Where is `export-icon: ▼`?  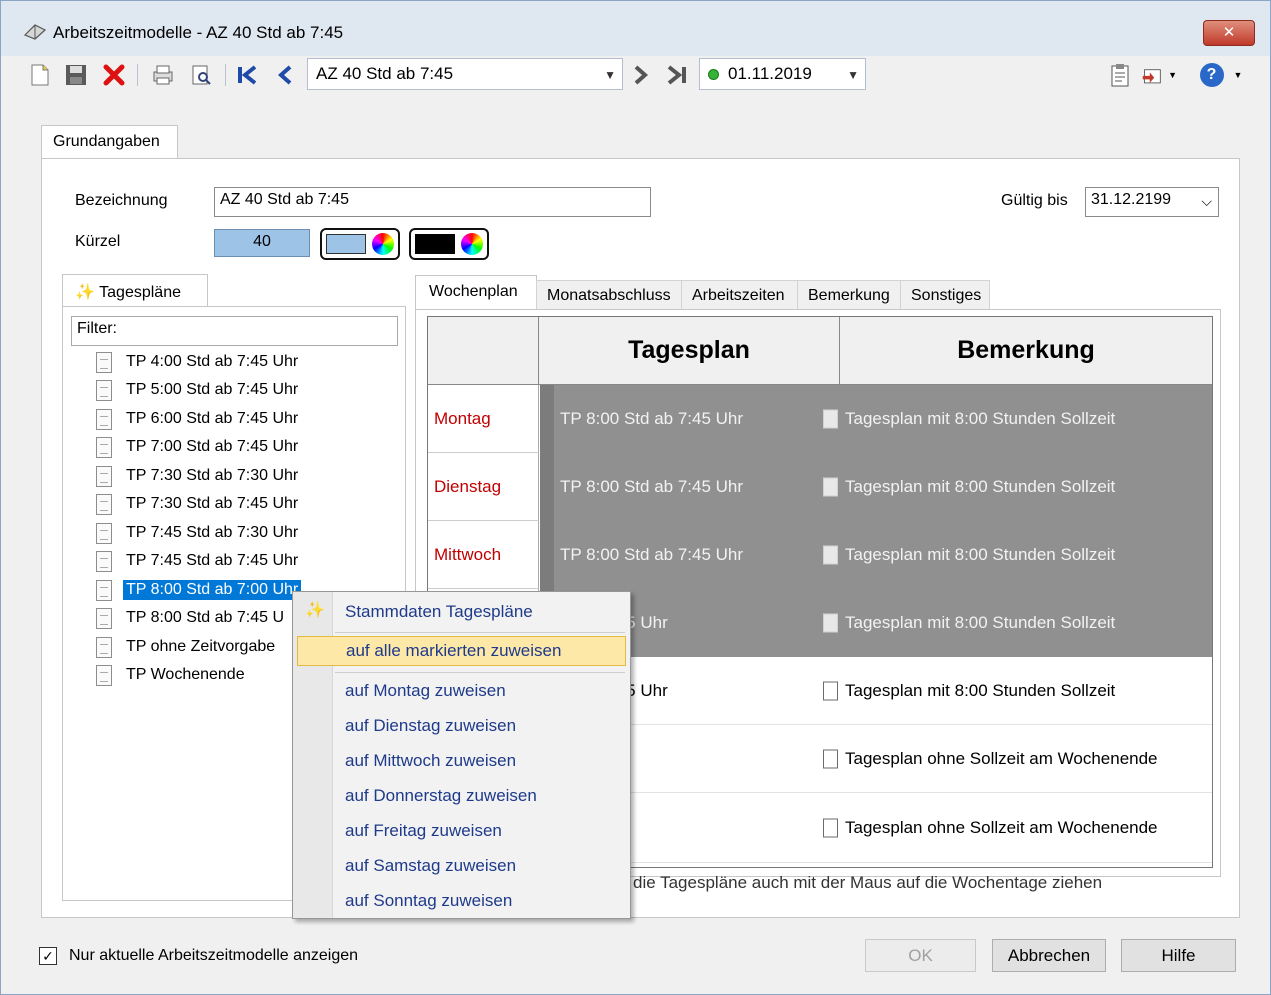 export-icon: ▼ is located at coordinates (1159, 75).